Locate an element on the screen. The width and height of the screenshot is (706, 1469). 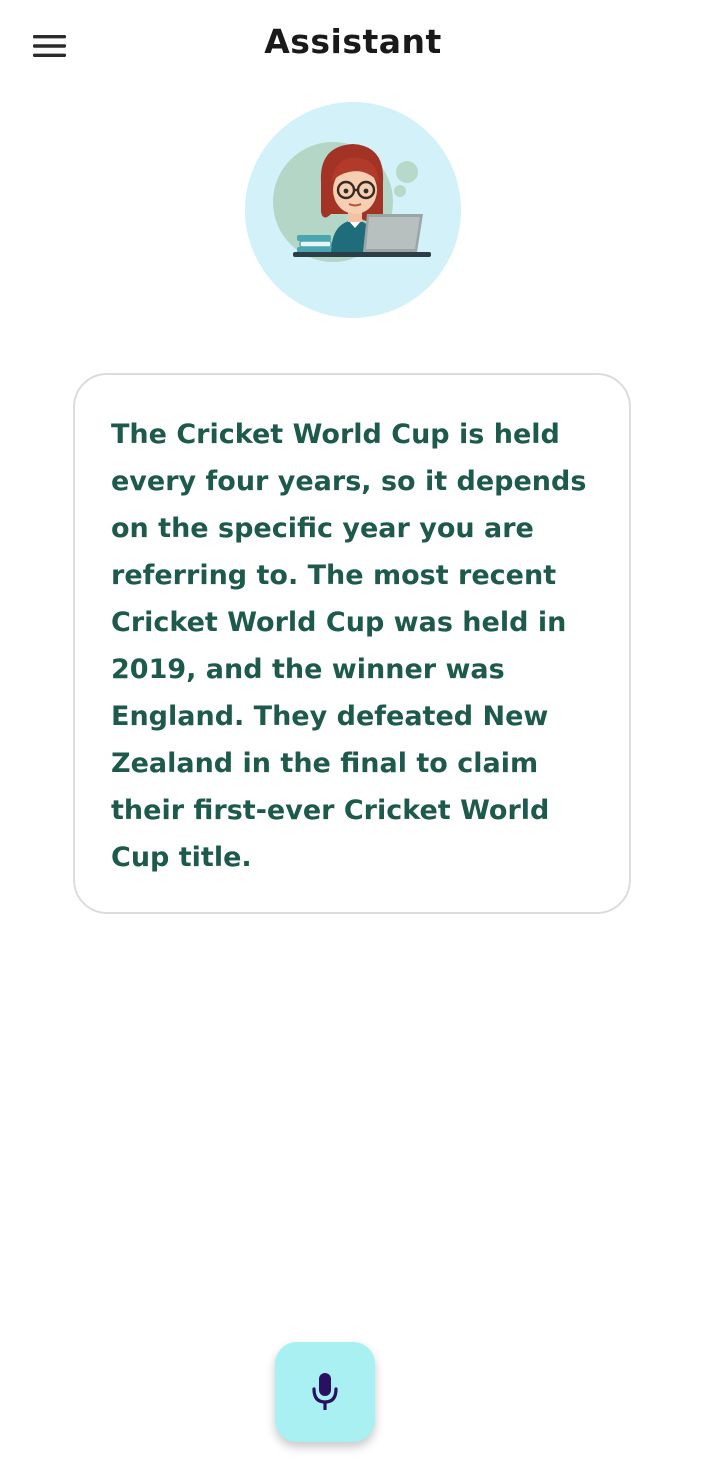
microphone-icon is located at coordinates (325, 1391).